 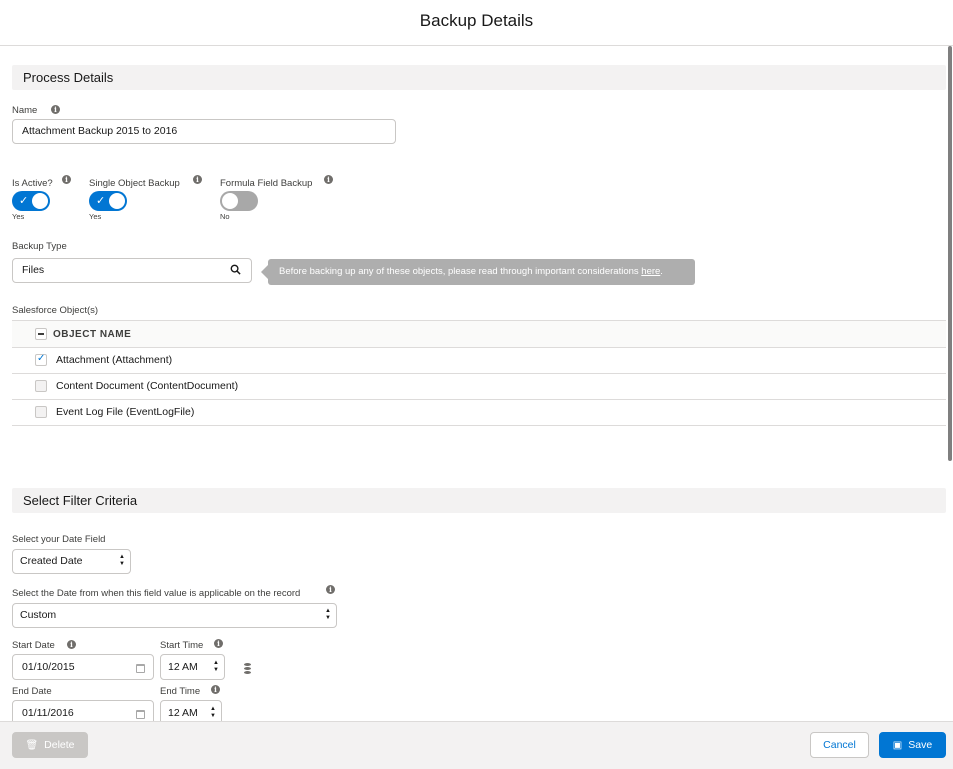 I want to click on database-icon, so click(x=247, y=668).